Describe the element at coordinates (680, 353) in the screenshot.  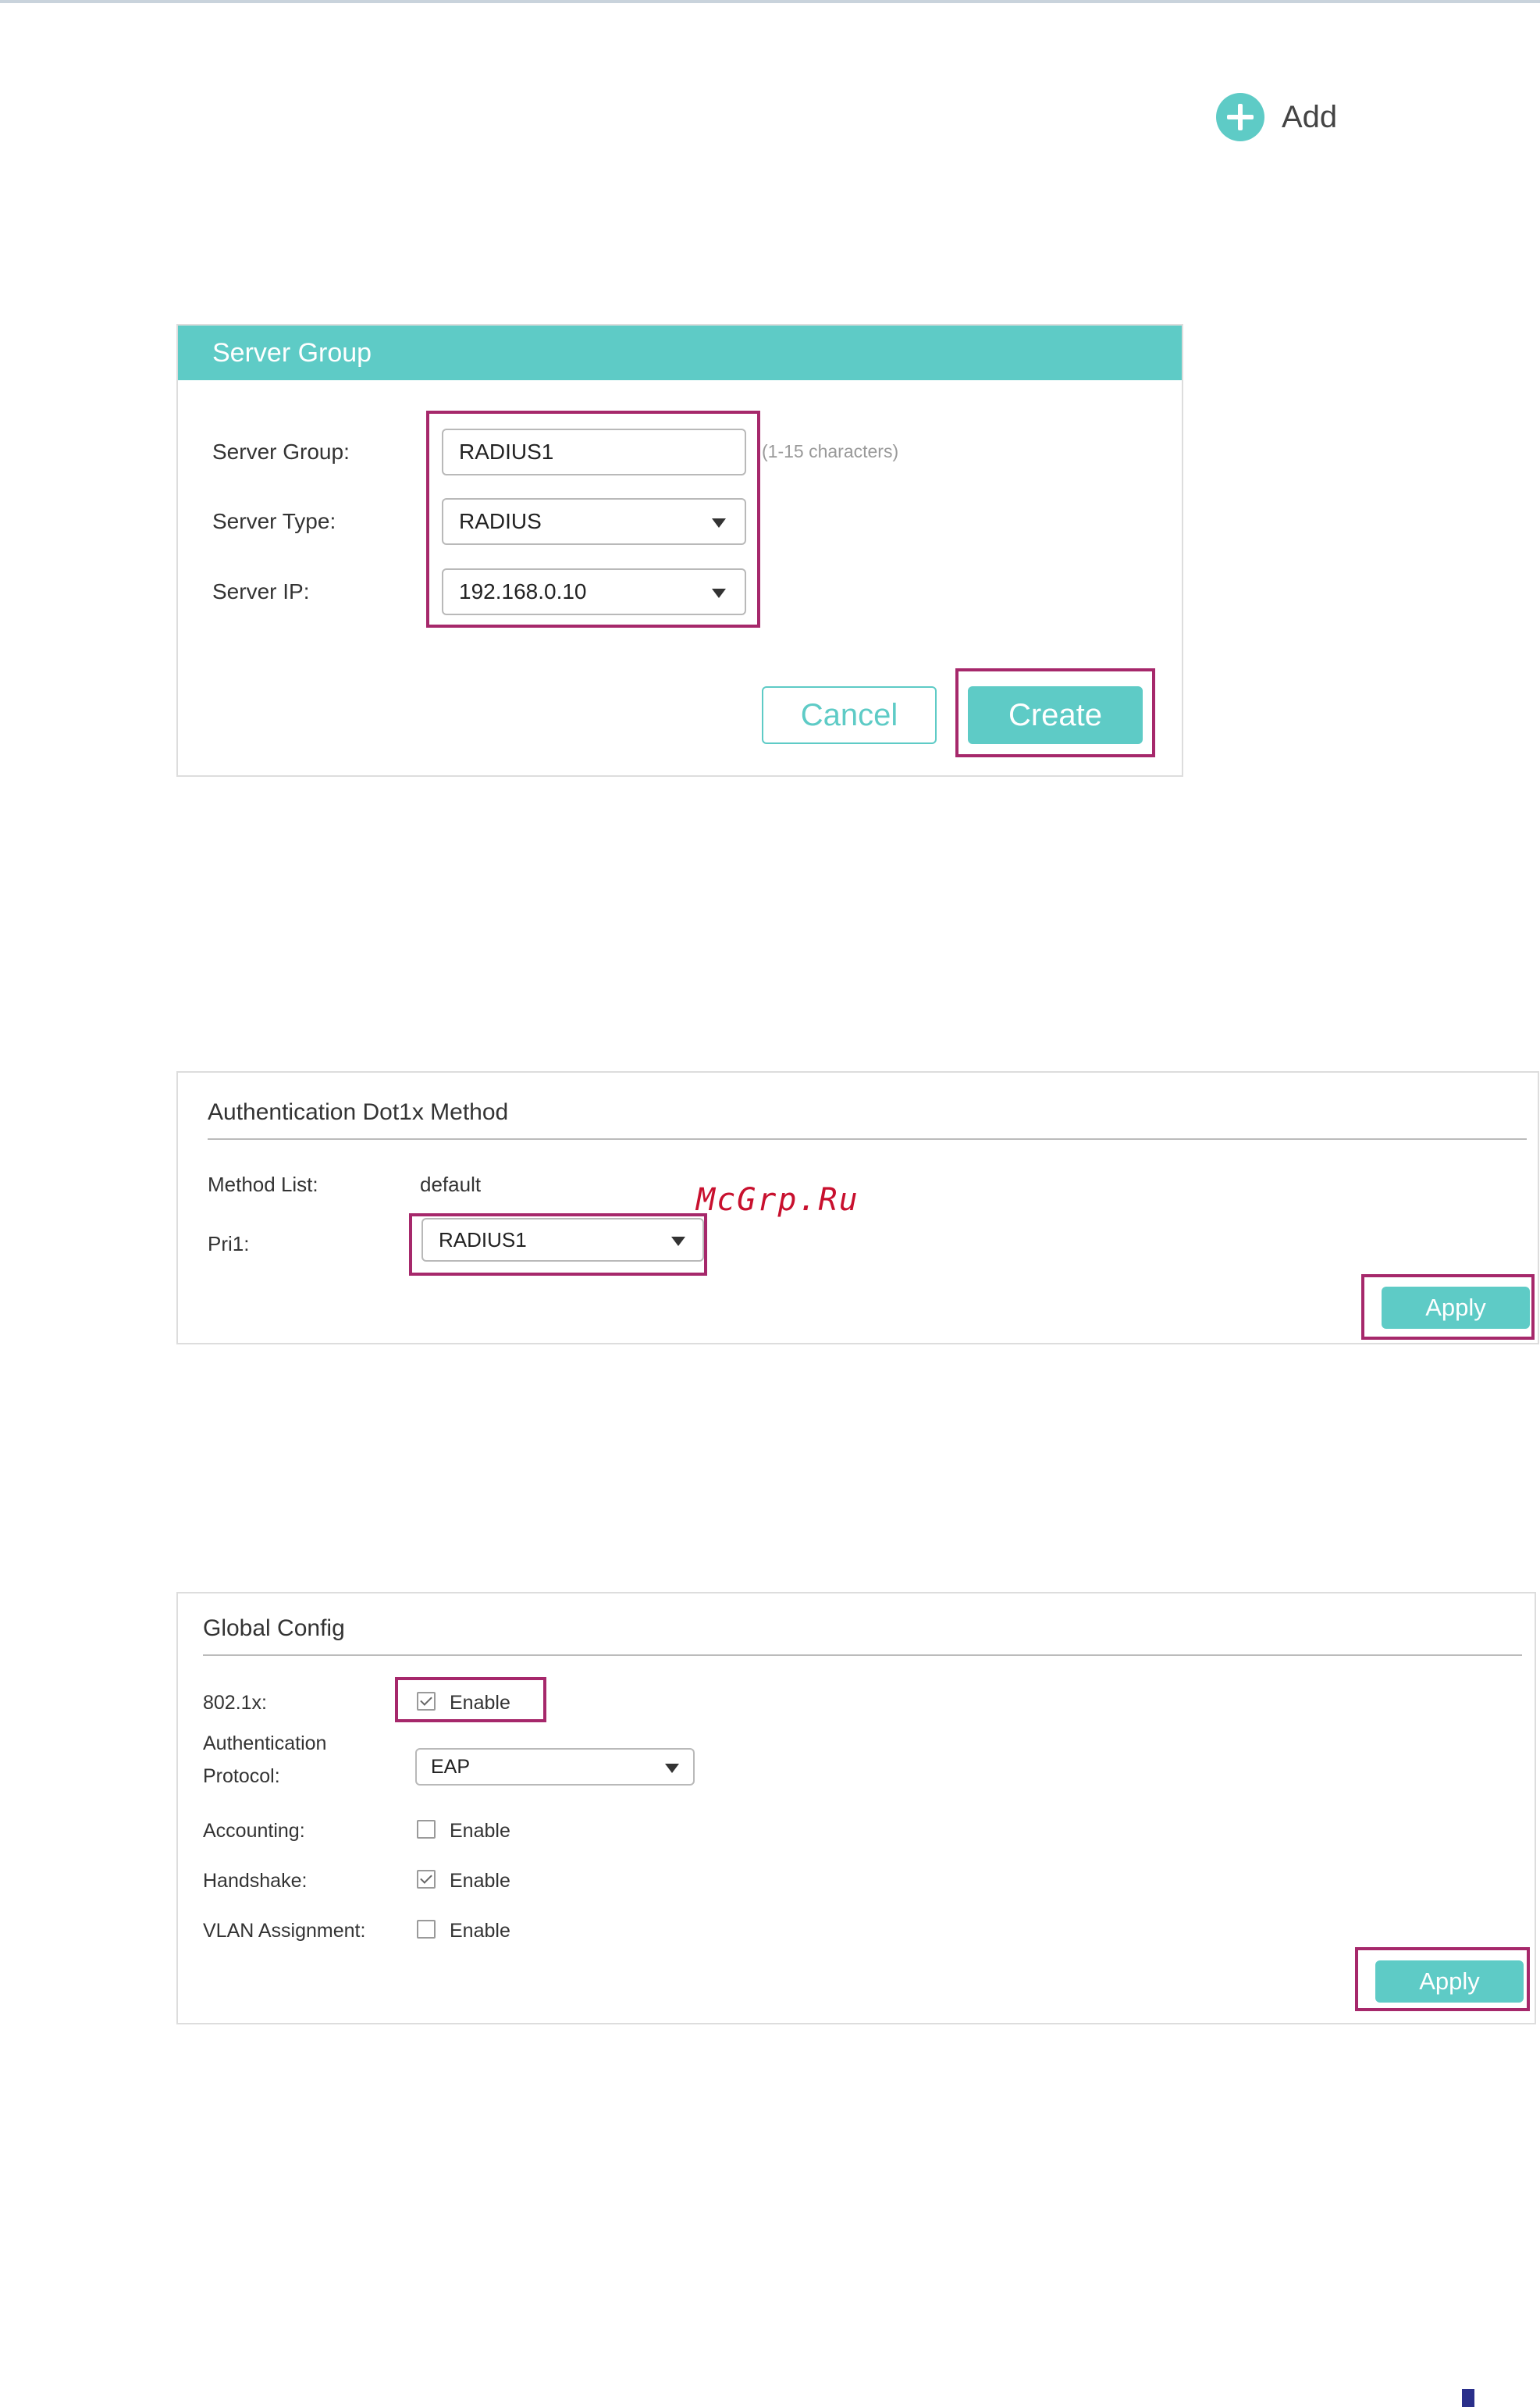
I see `server-group-header: Server Group` at that location.